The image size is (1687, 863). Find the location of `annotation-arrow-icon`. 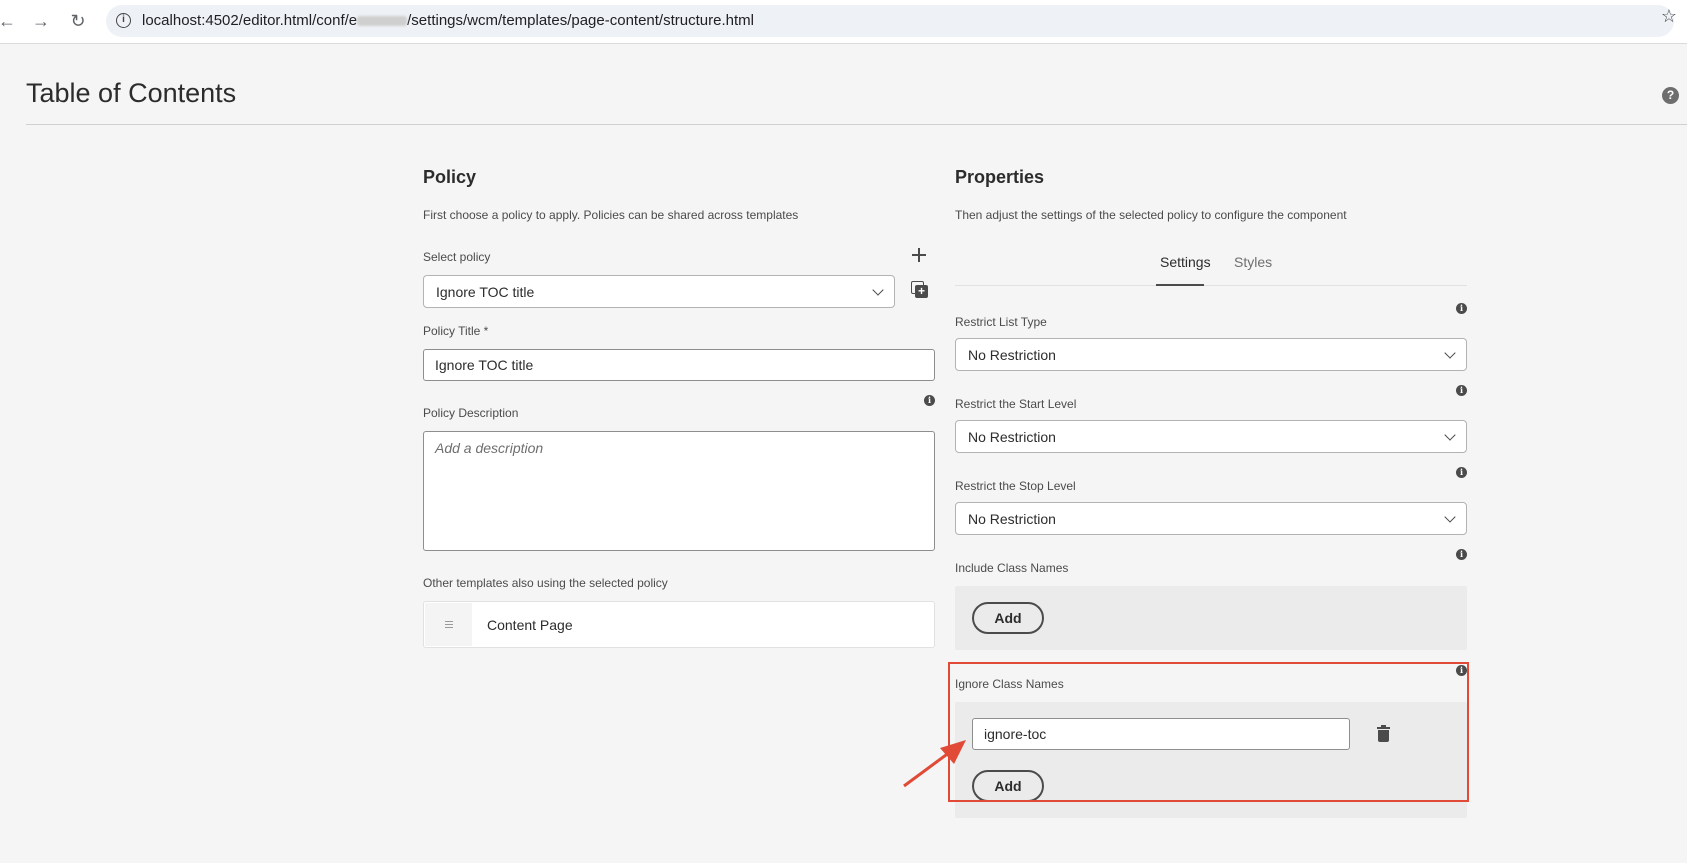

annotation-arrow-icon is located at coordinates (934, 764).